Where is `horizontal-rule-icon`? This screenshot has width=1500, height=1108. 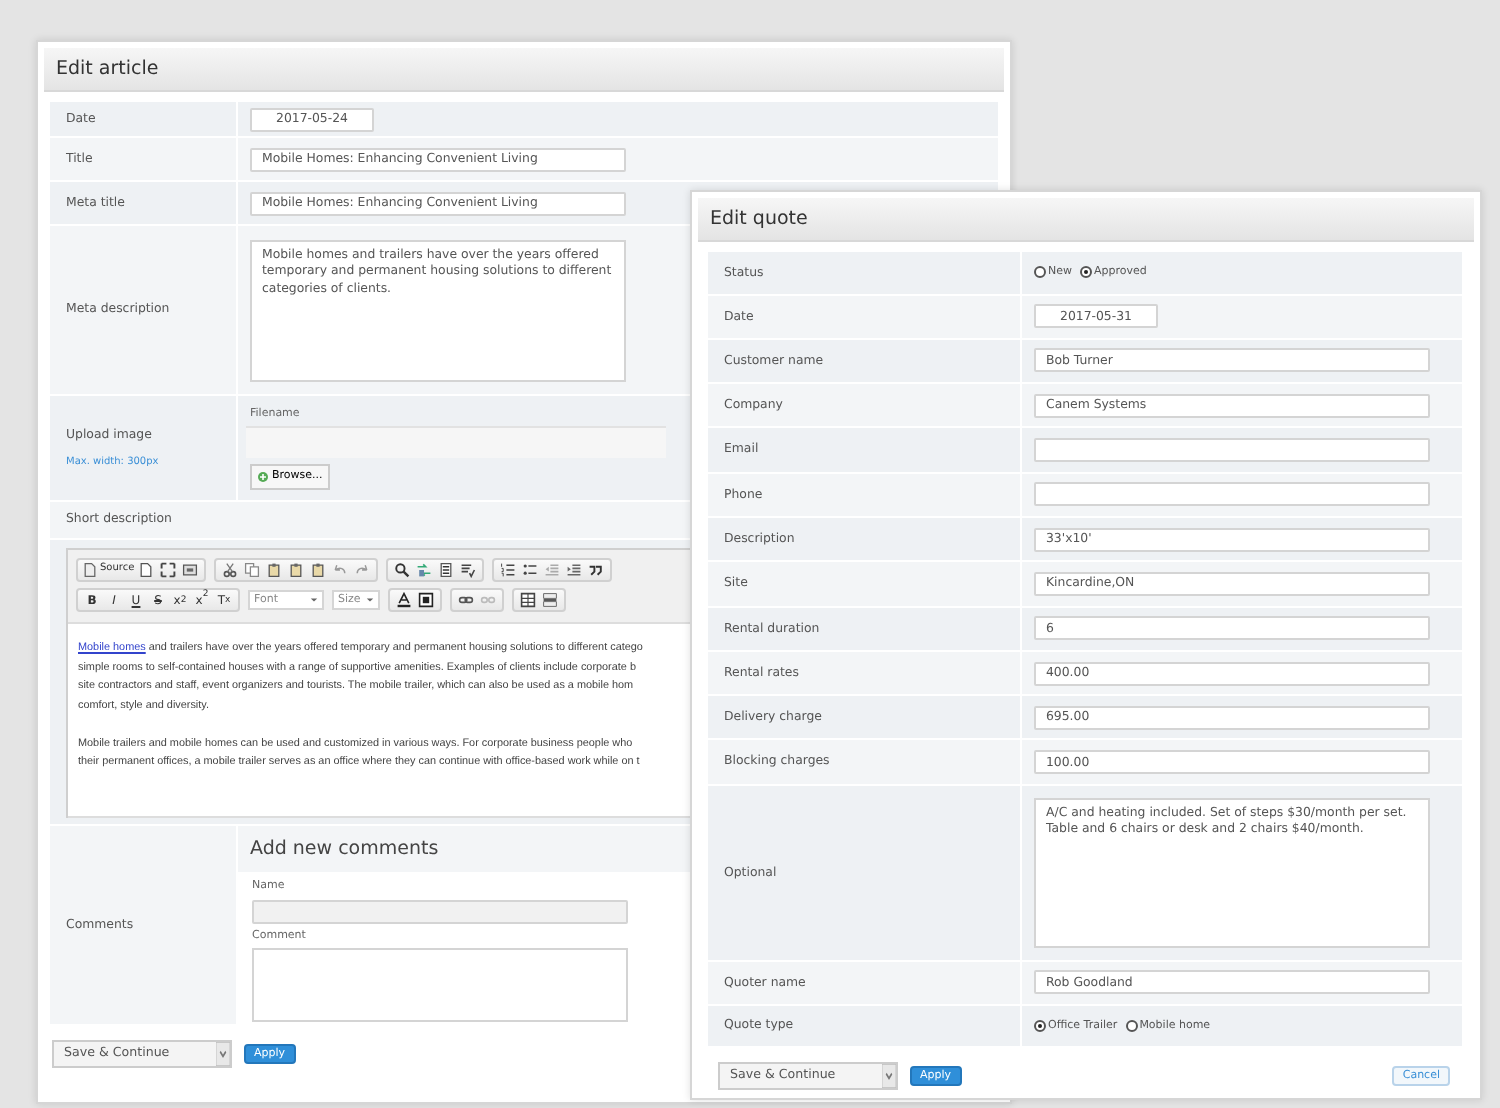 horizontal-rule-icon is located at coordinates (550, 600).